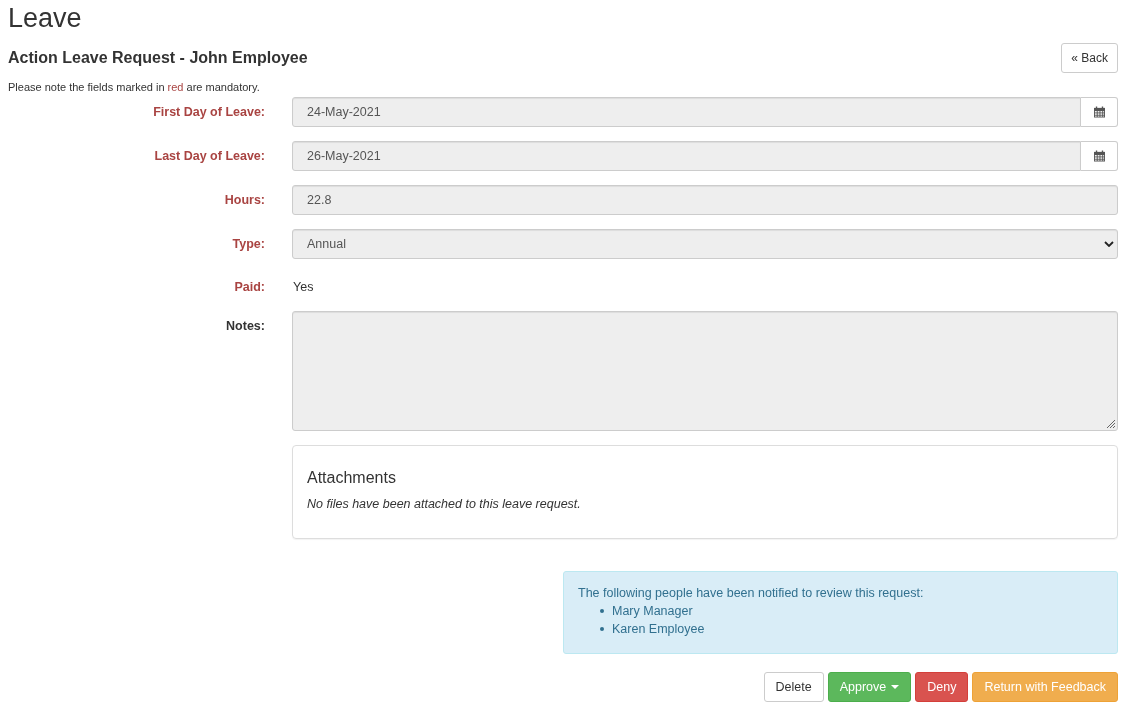 The width and height of the screenshot is (1131, 703). I want to click on action-button: Delete, so click(793, 687).